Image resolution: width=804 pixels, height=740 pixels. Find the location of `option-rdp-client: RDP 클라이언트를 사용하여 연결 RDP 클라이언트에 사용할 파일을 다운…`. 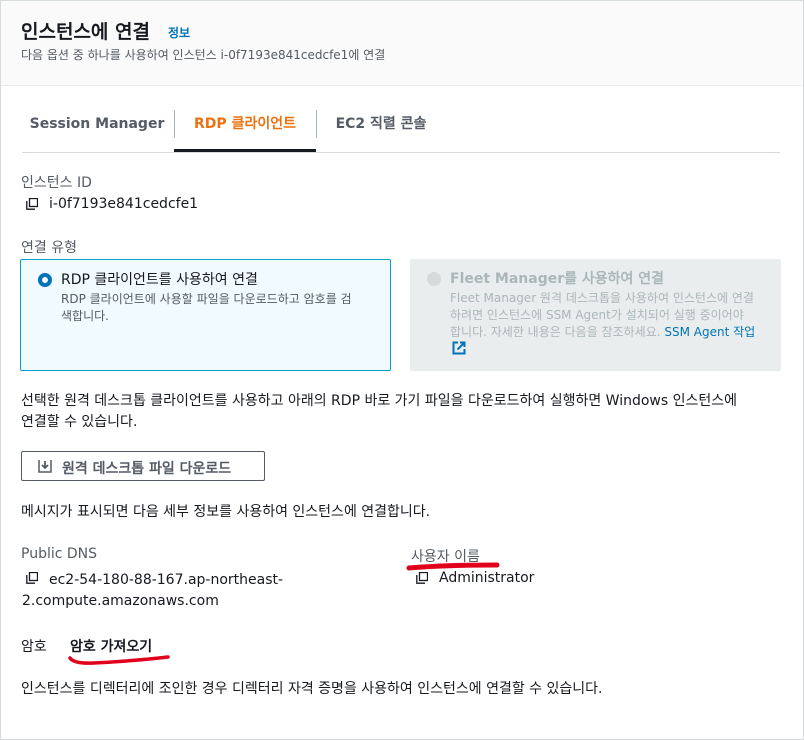

option-rdp-client: RDP 클라이언트를 사용하여 연결 RDP 클라이언트에 사용할 파일을 다운… is located at coordinates (205, 315).